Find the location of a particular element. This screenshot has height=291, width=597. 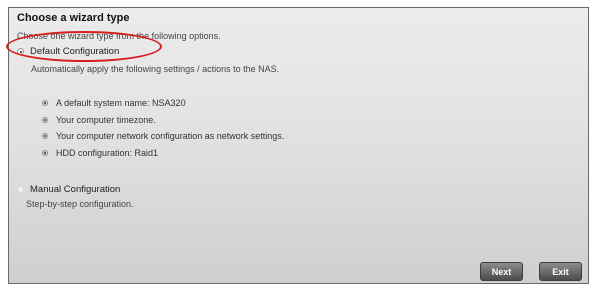

manual-configuration-label: Manual Configuration is located at coordinates (75, 189).